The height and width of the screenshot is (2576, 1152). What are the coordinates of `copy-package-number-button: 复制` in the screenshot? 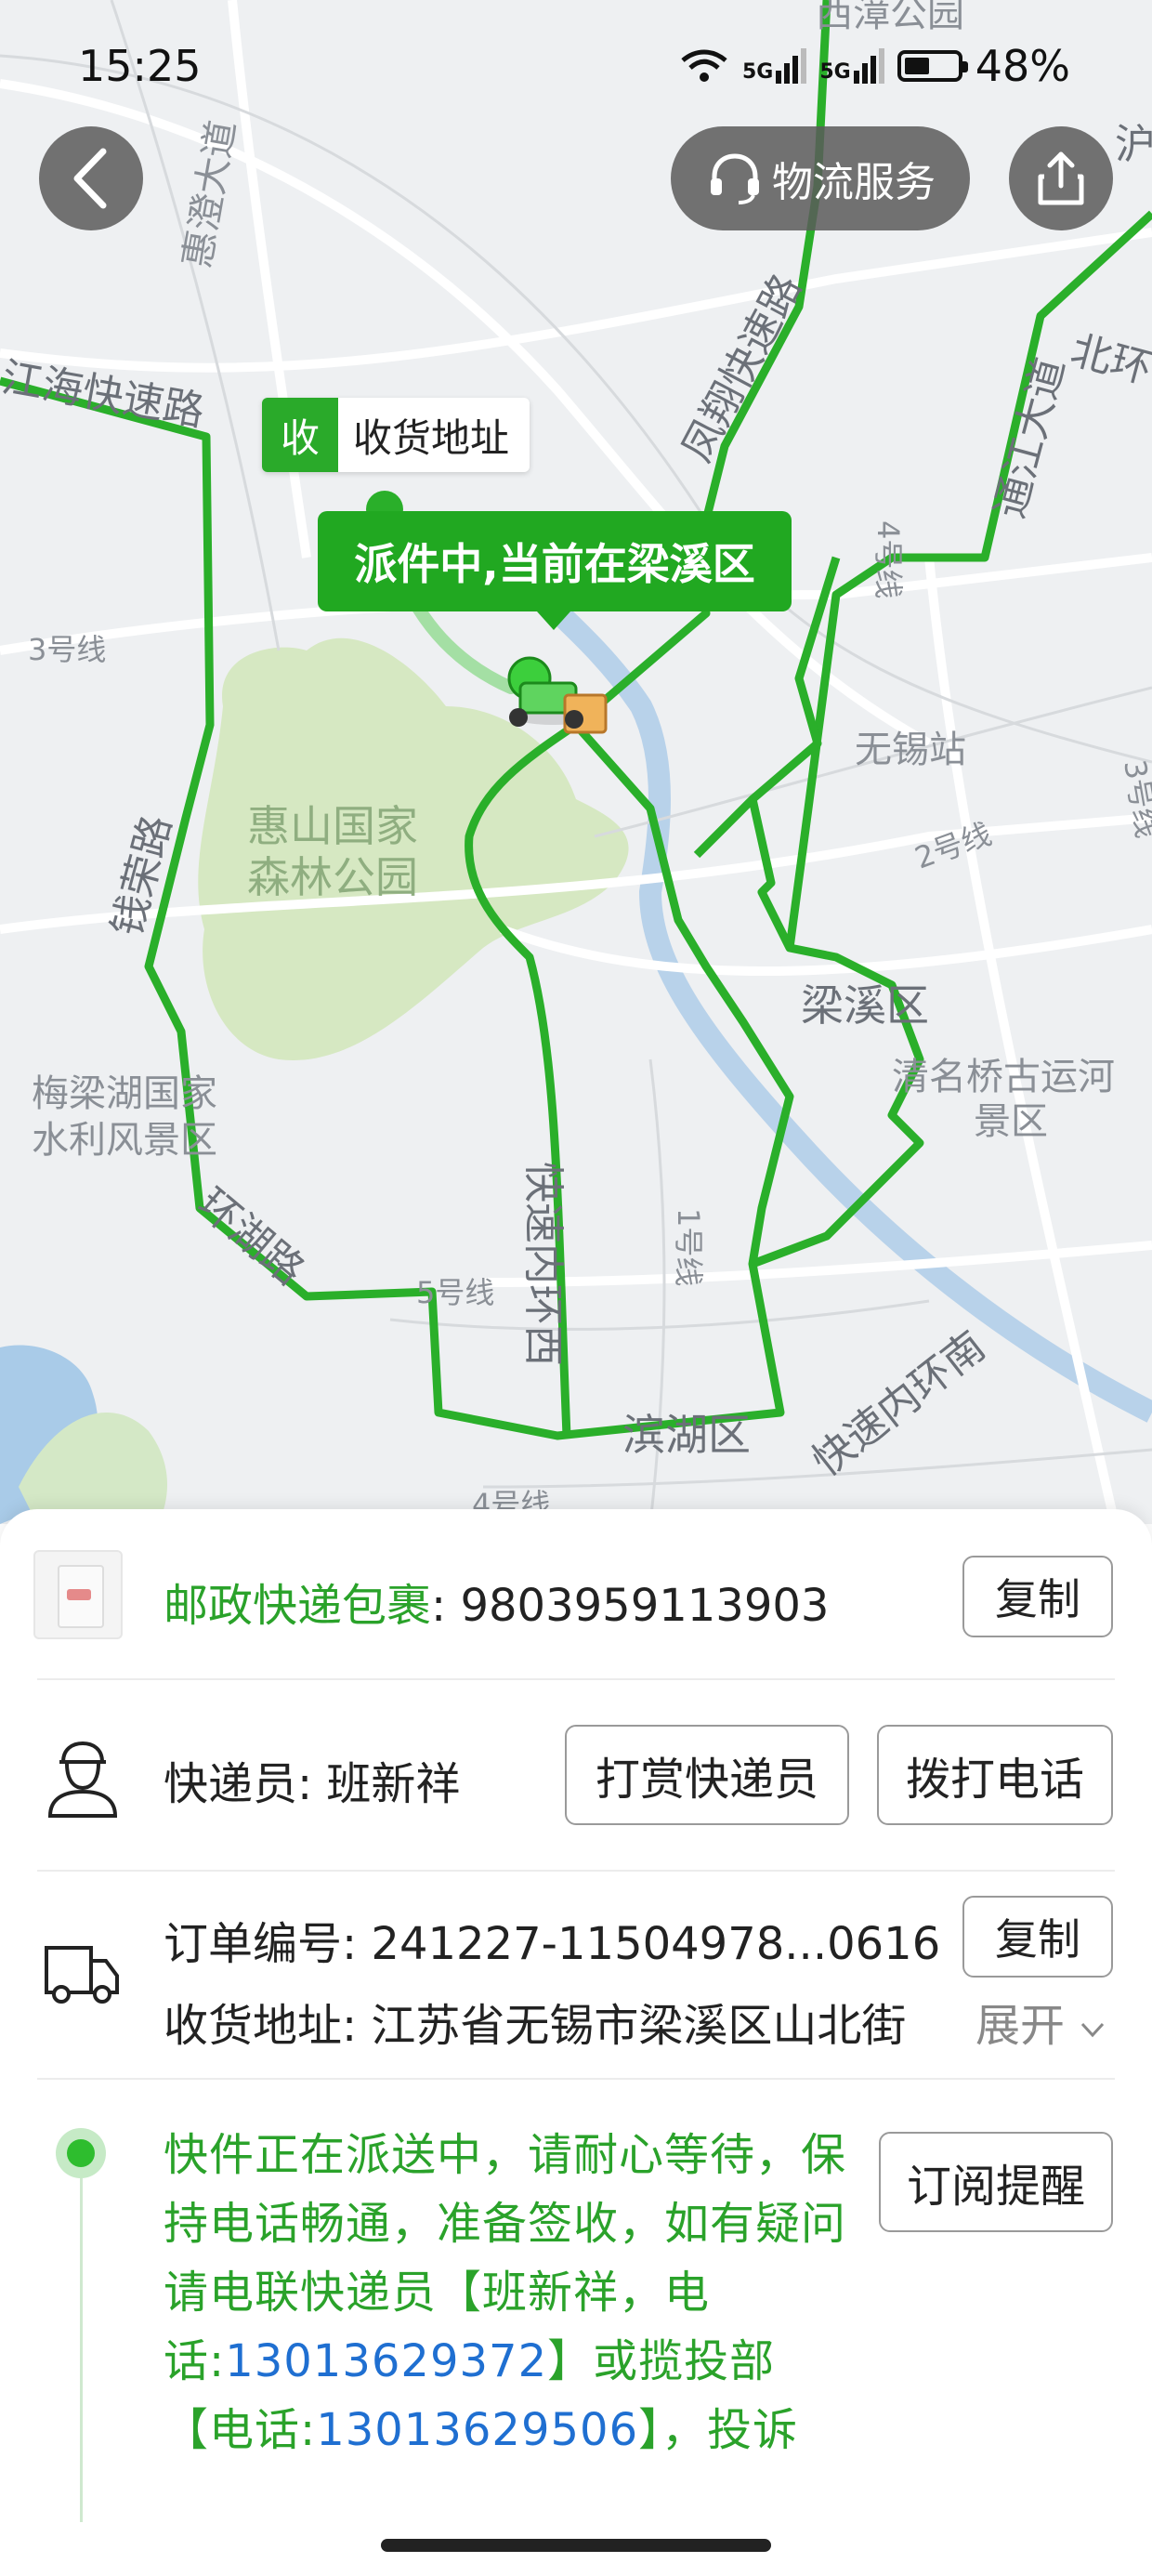 It's located at (1037, 1596).